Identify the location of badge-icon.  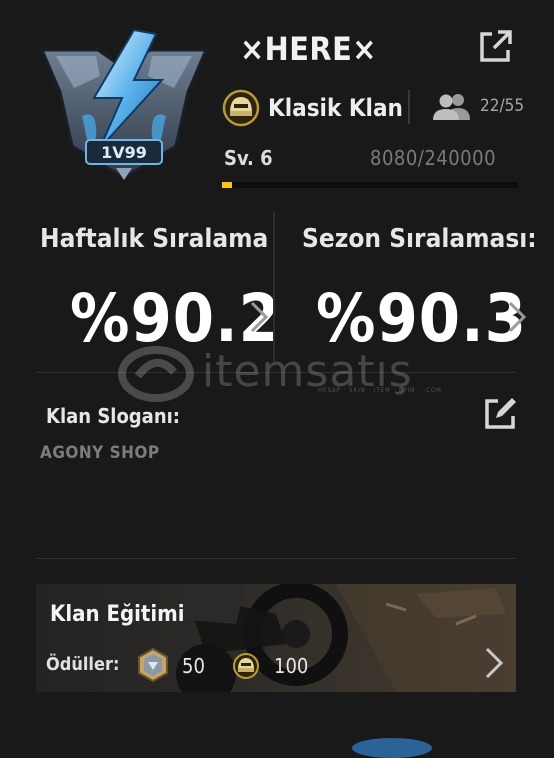
(153, 665).